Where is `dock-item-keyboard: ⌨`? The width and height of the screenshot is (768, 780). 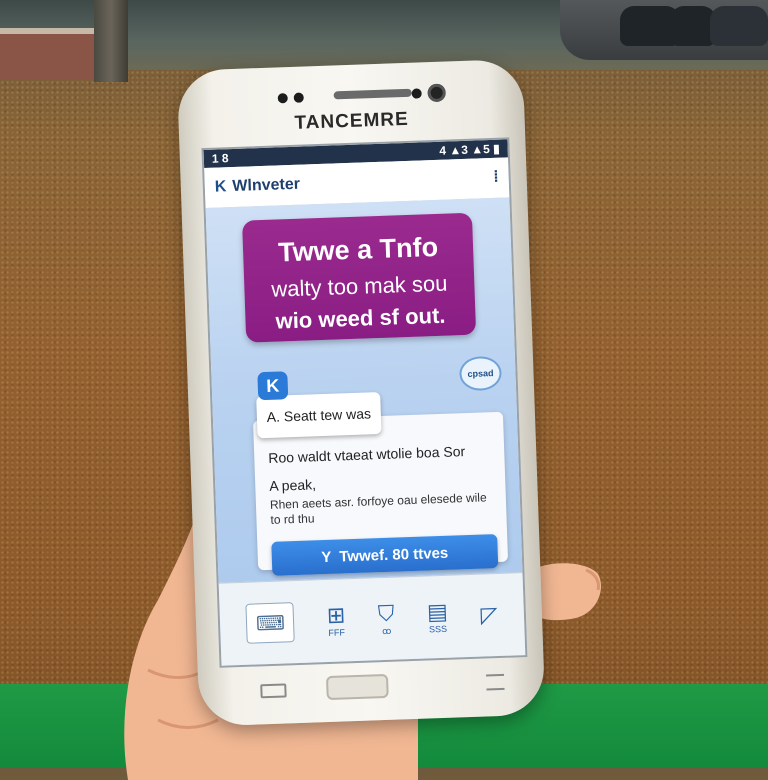 dock-item-keyboard: ⌨ is located at coordinates (270, 623).